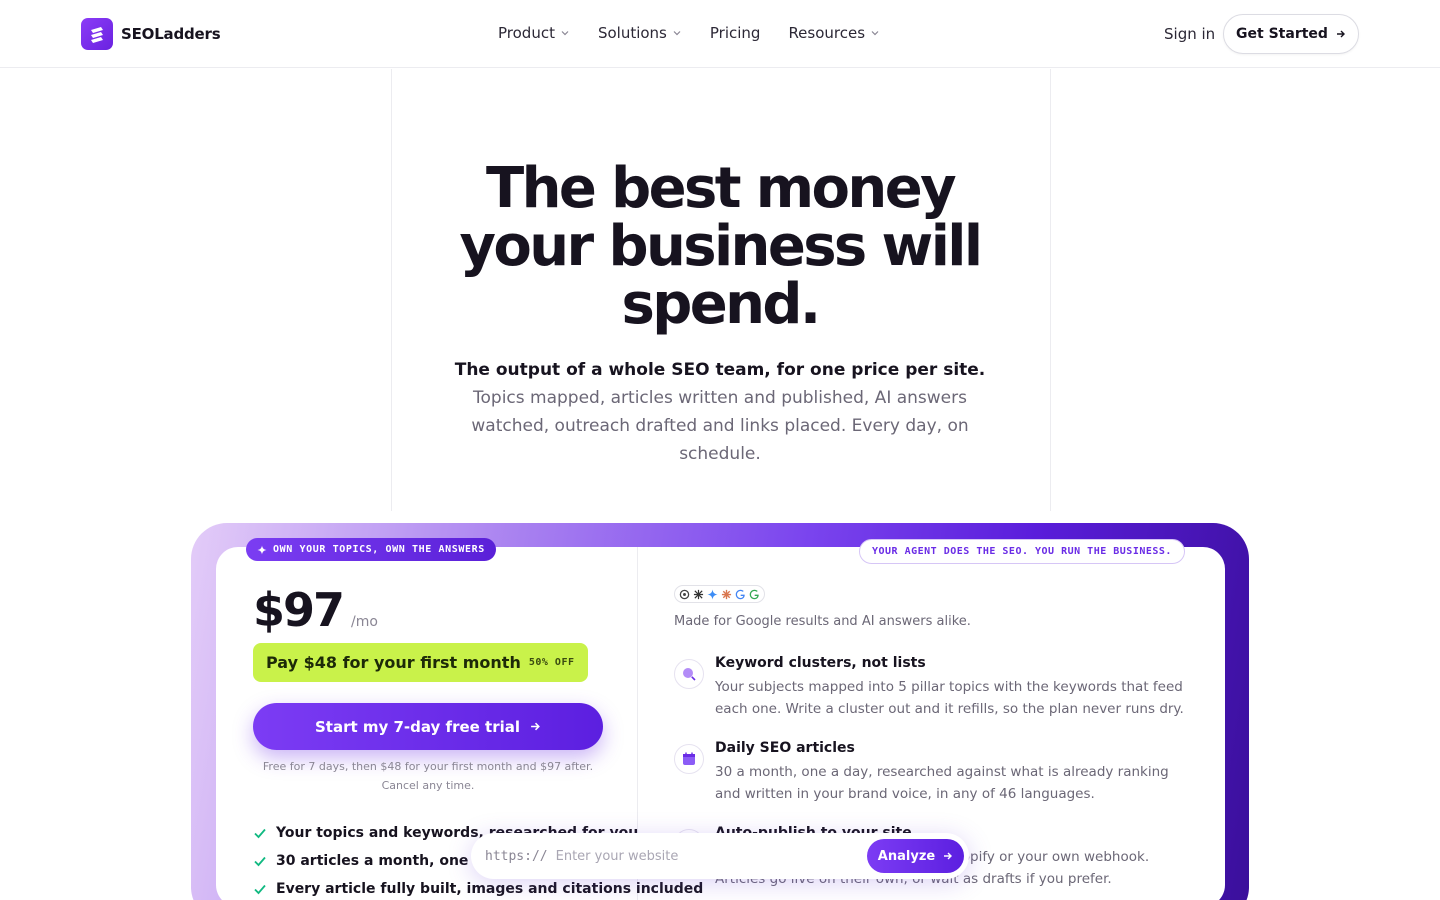  I want to click on badge-own-topics: OWN YOUR TOPICS, OWN THE ANSWERS, so click(371, 549).